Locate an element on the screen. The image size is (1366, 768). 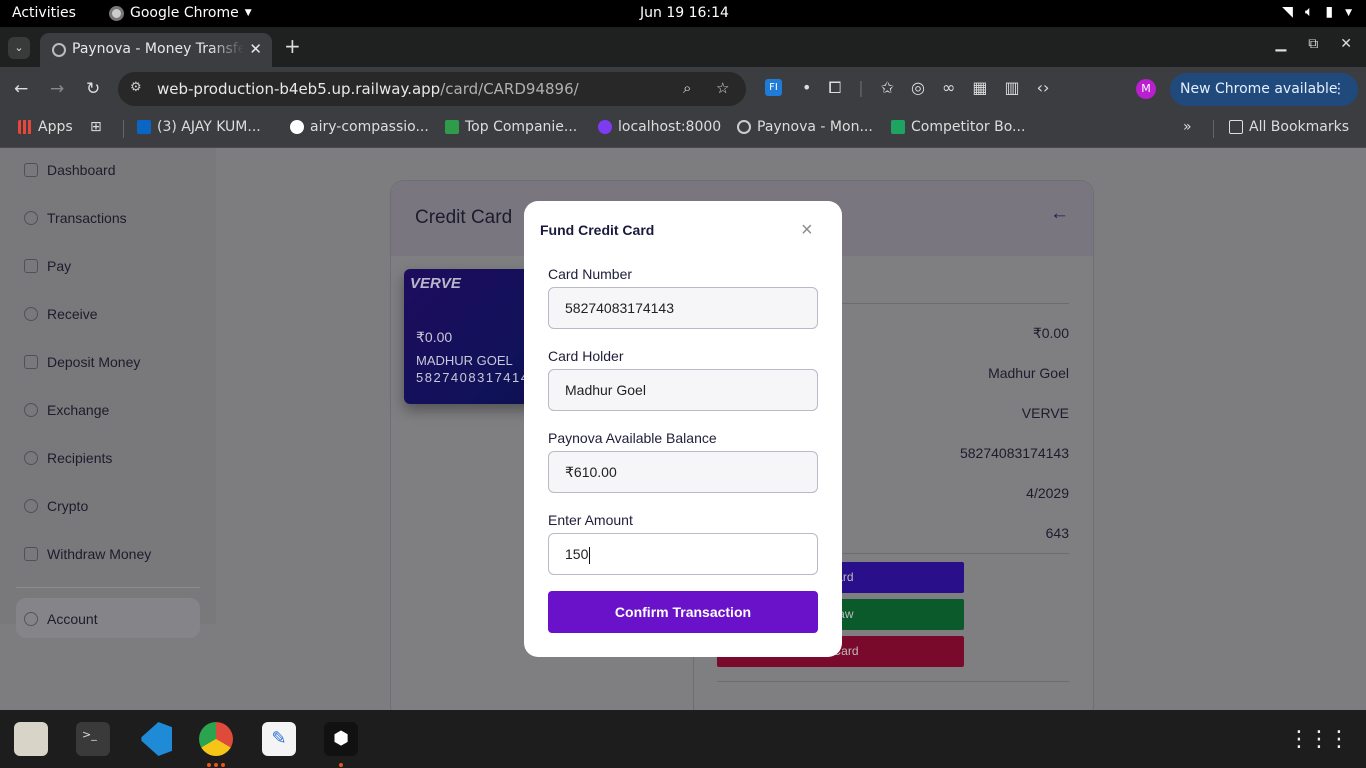
extension-fi-icon: FI is located at coordinates (773, 87).